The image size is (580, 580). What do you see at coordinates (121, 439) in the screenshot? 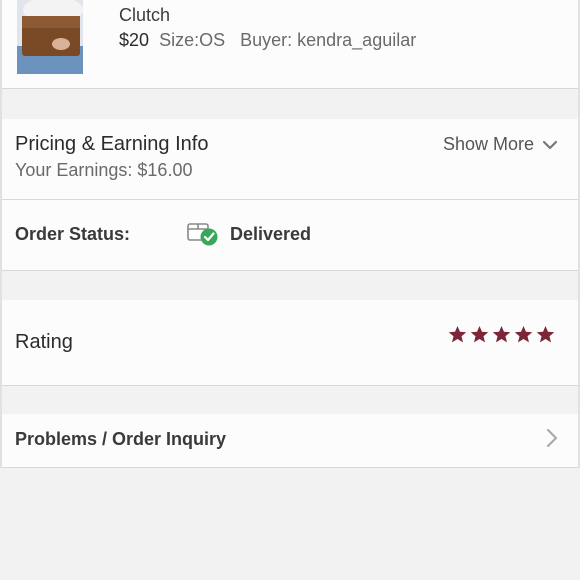
I see `problems-order-inquiry-label: Problems / Order Inquiry` at bounding box center [121, 439].